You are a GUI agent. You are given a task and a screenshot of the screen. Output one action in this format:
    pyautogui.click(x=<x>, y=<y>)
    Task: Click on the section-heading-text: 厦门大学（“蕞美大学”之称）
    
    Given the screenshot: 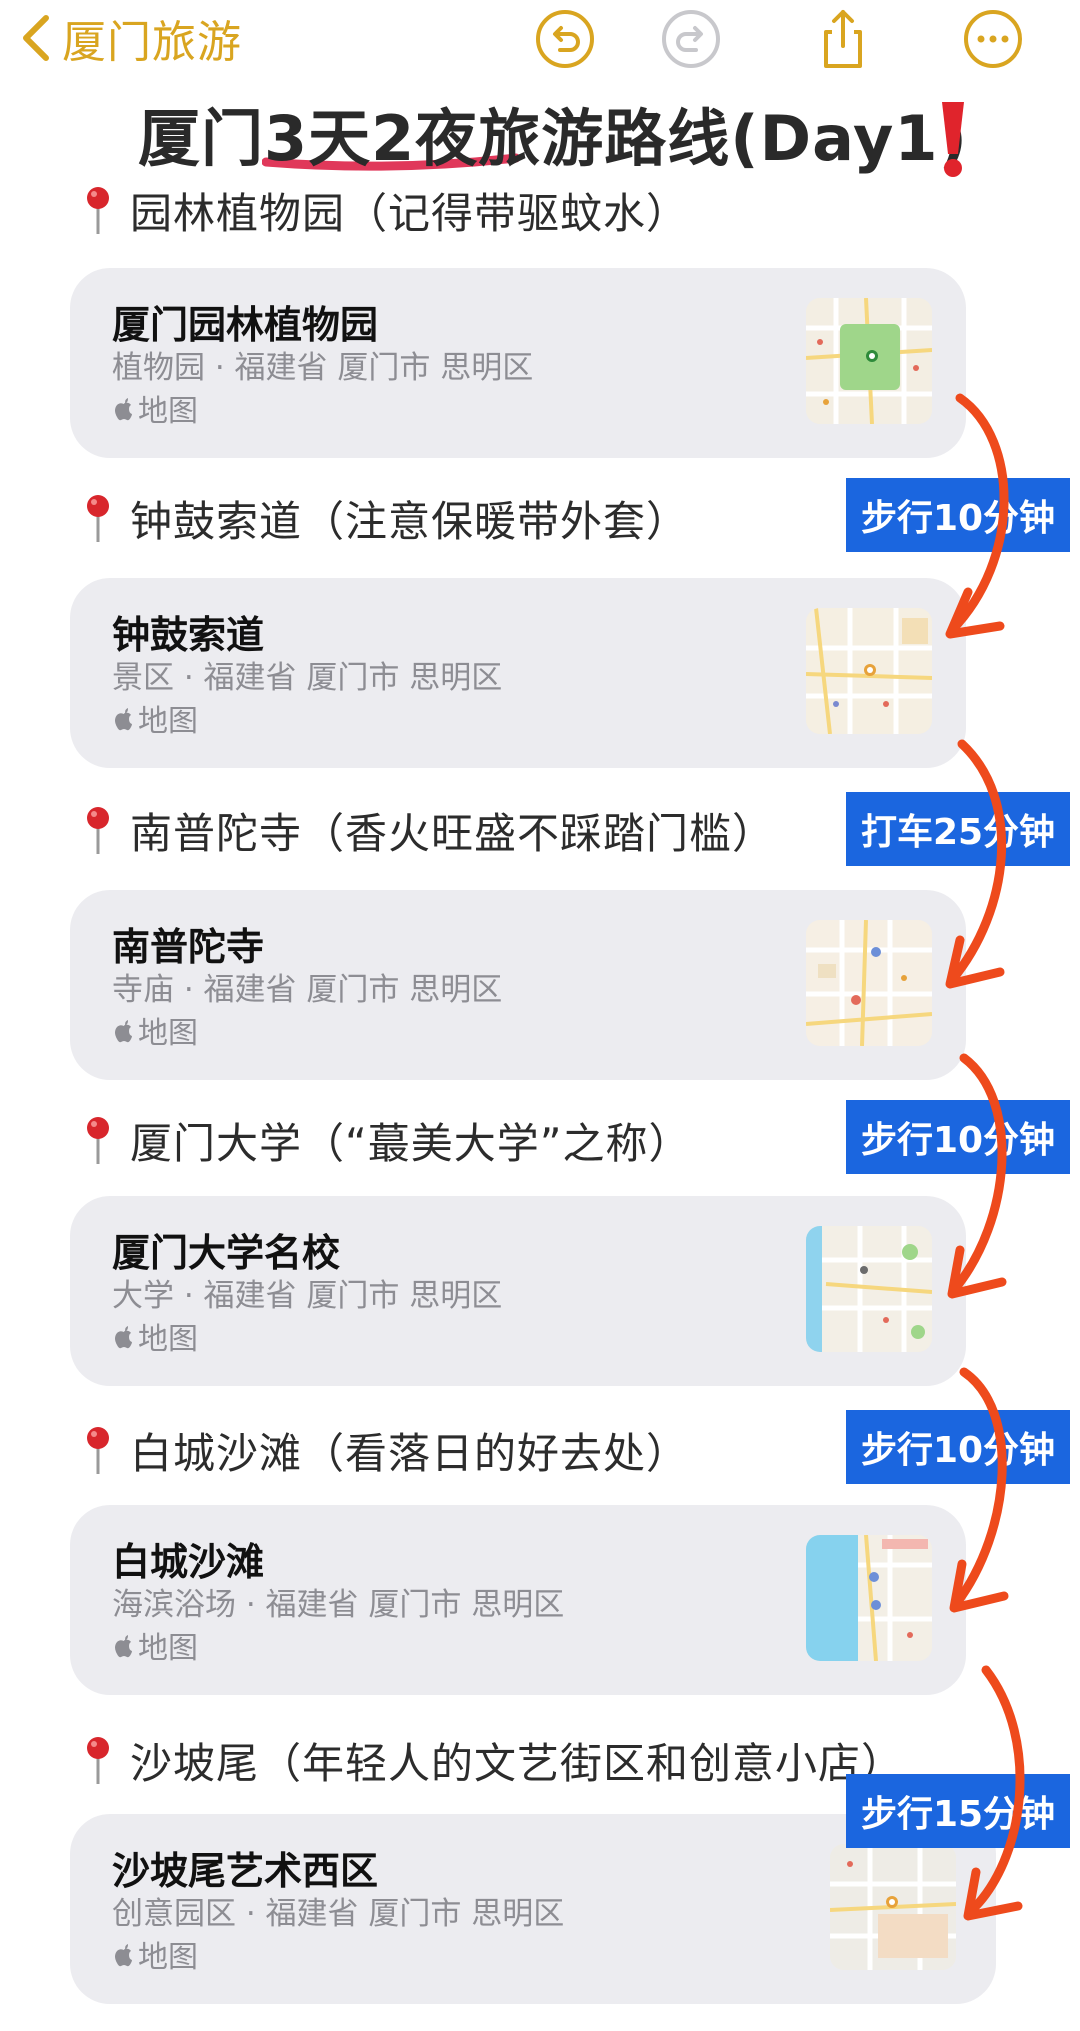 What is the action you would take?
    pyautogui.click(x=411, y=1143)
    